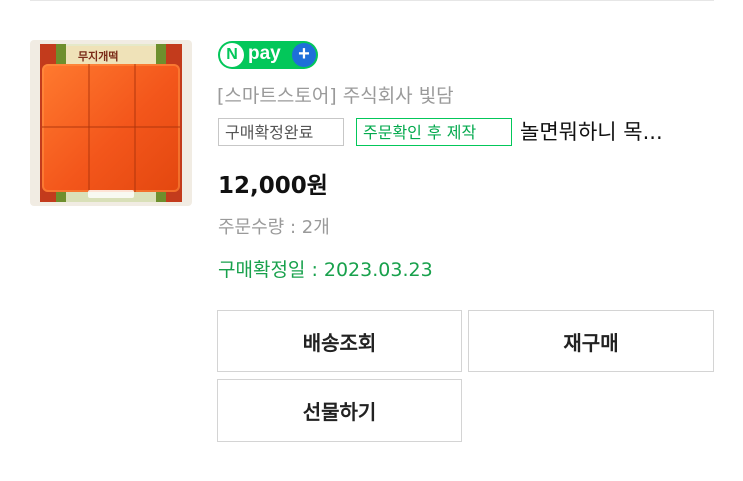 The width and height of the screenshot is (743, 481). What do you see at coordinates (339, 410) in the screenshot?
I see `send-gift-button: 선물하기` at bounding box center [339, 410].